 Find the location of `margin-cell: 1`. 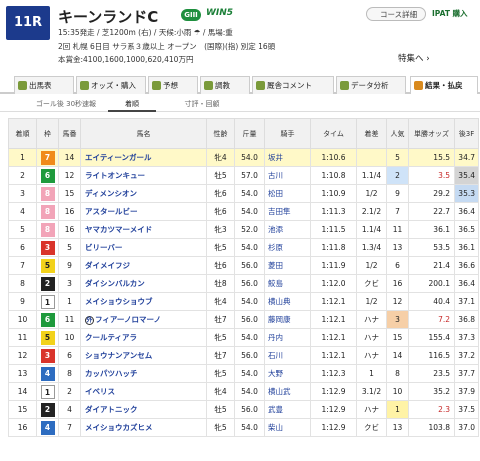

margin-cell: 1 is located at coordinates (371, 373).